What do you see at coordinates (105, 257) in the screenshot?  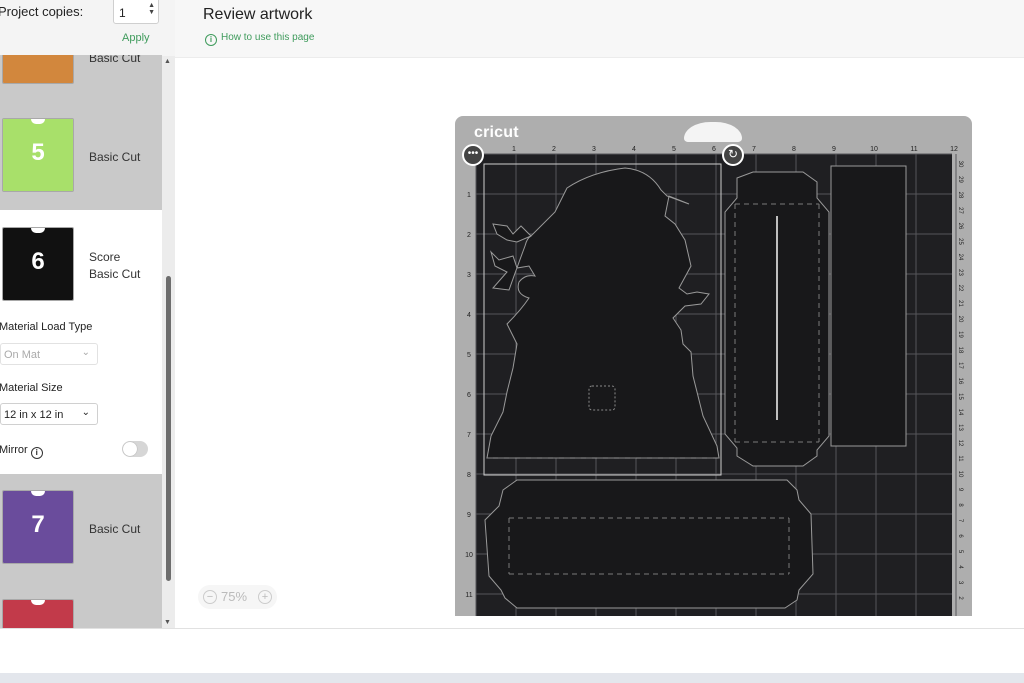 I see `mat-label-6-score: Score` at bounding box center [105, 257].